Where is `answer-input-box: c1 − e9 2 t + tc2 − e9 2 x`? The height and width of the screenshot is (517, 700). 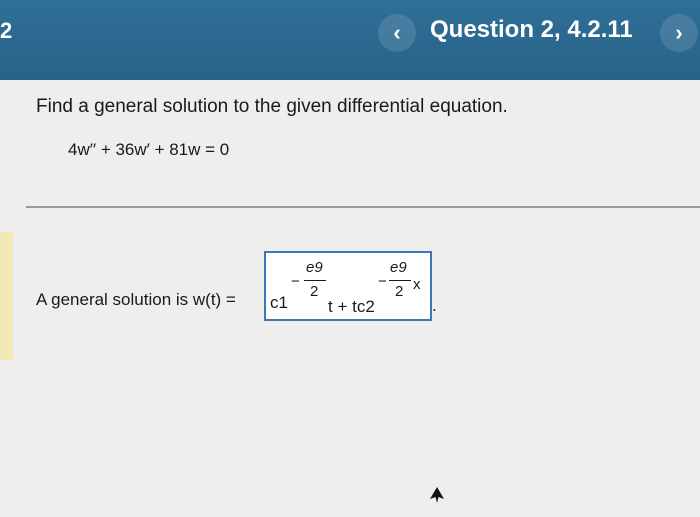
answer-input-box: c1 − e9 2 t + tc2 − e9 2 x is located at coordinates (348, 286).